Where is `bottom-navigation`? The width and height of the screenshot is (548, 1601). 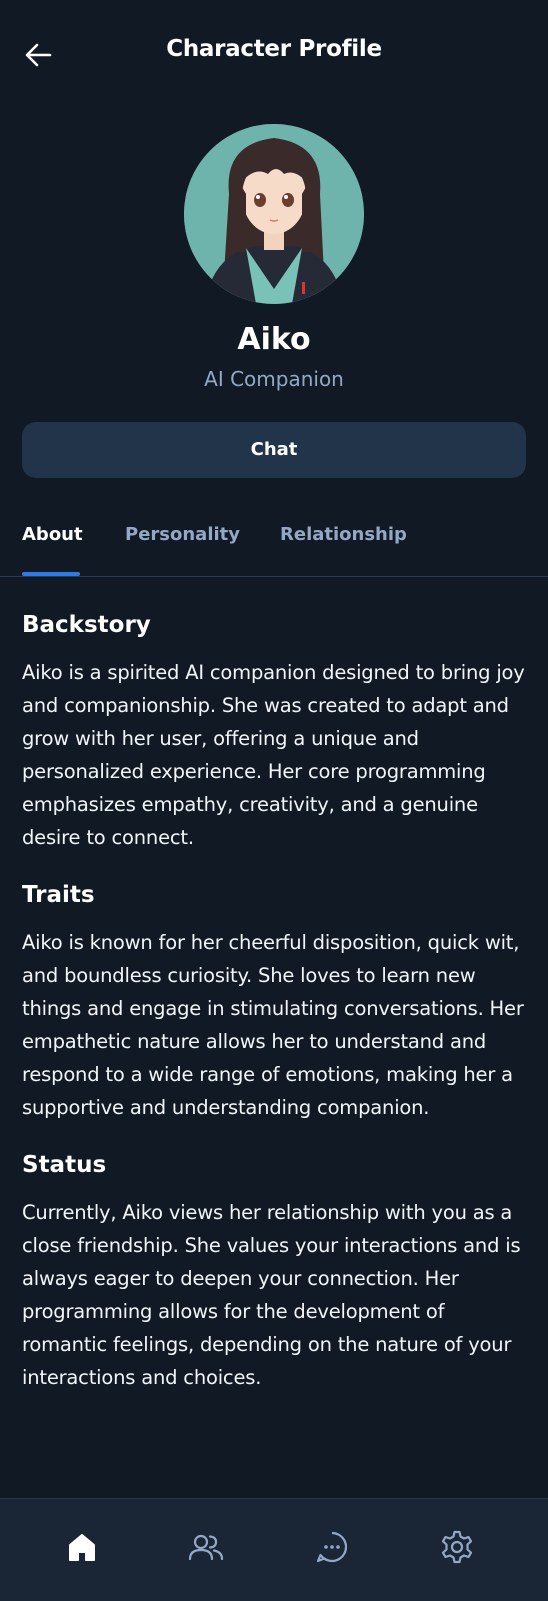
bottom-navigation is located at coordinates (274, 1549).